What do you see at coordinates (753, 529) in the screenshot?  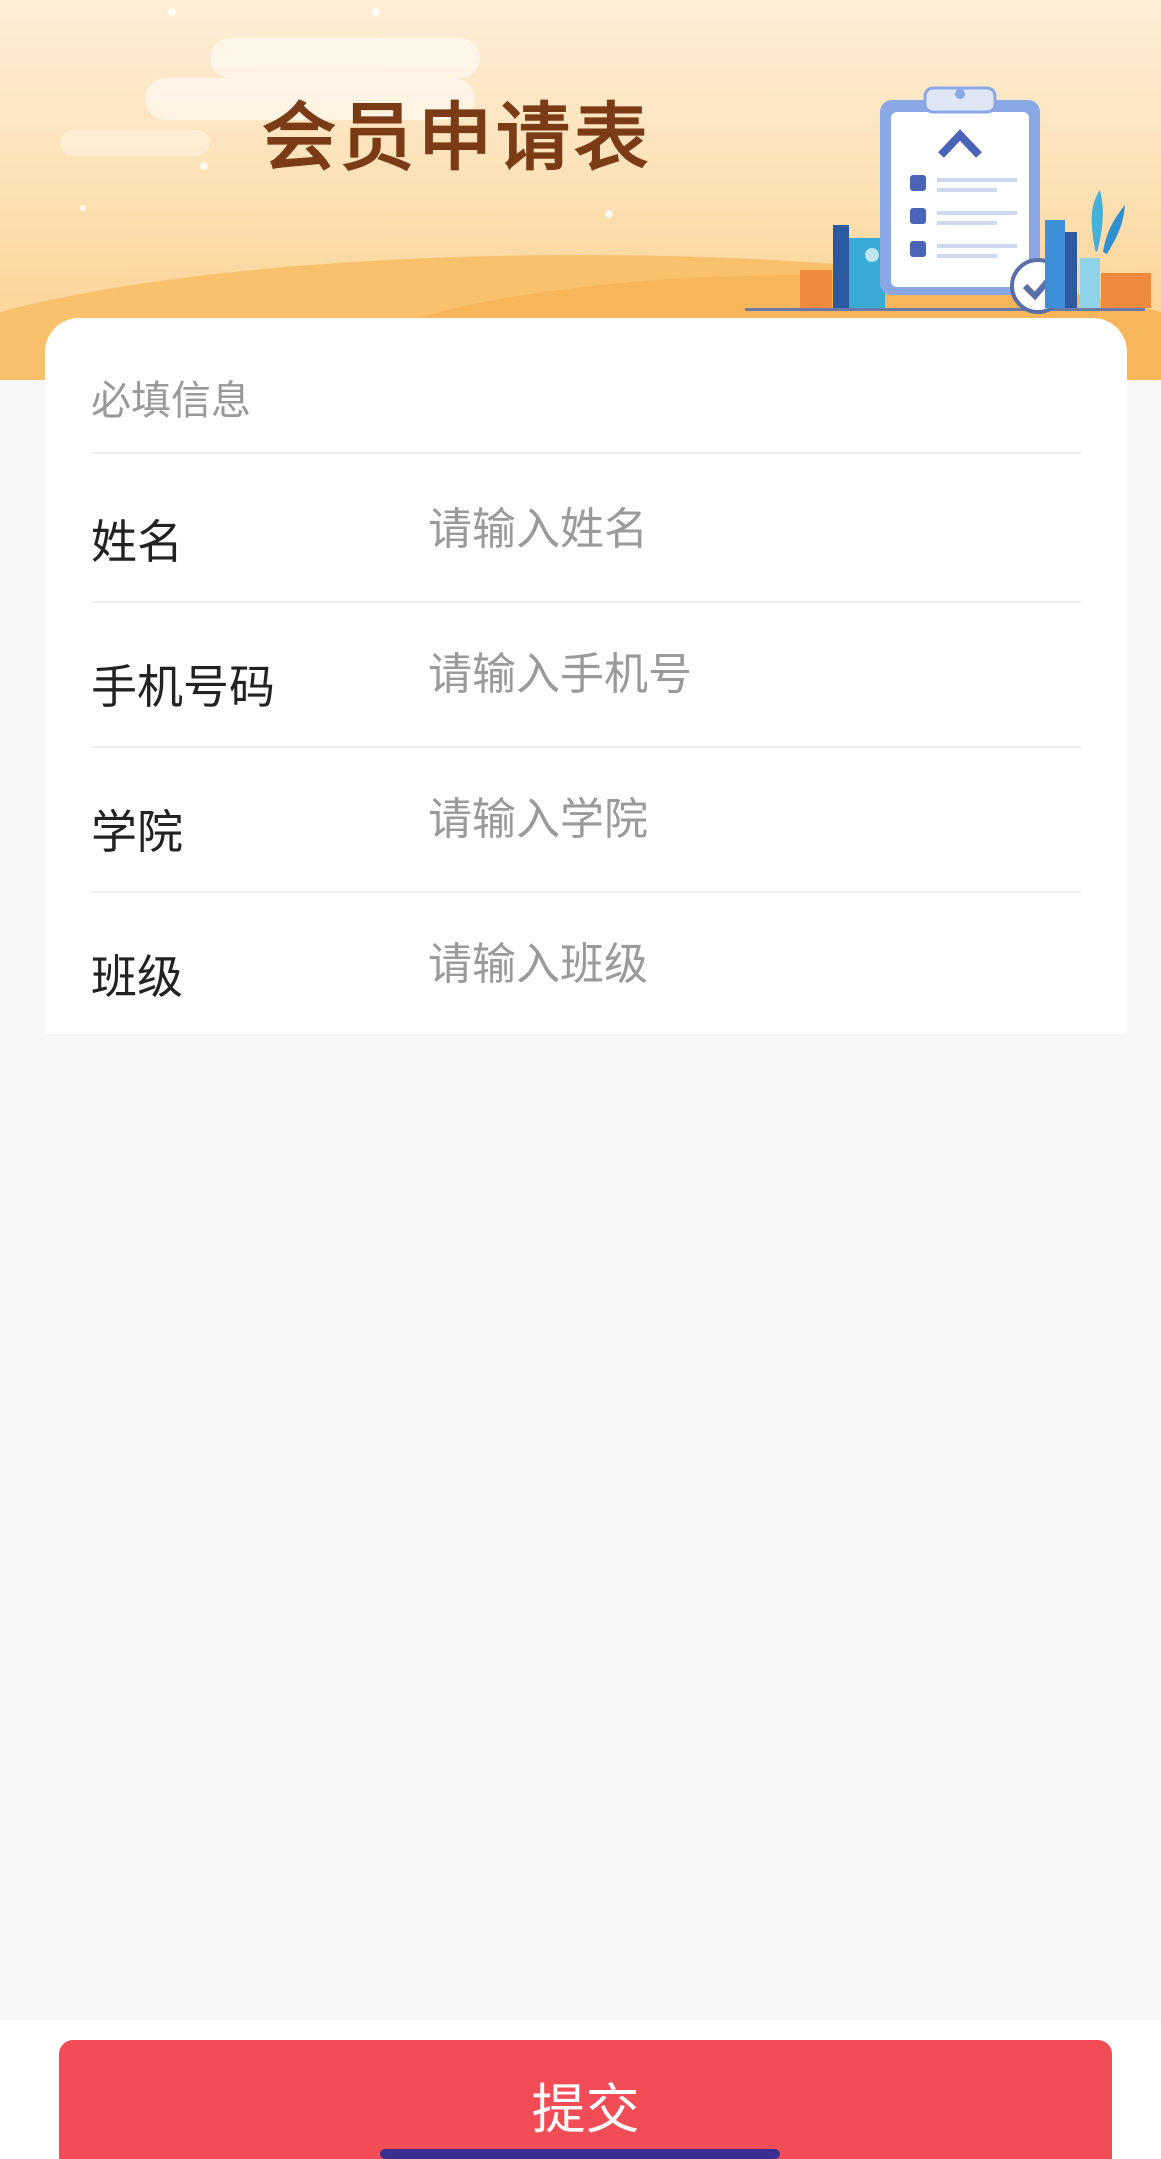 I see `name-input` at bounding box center [753, 529].